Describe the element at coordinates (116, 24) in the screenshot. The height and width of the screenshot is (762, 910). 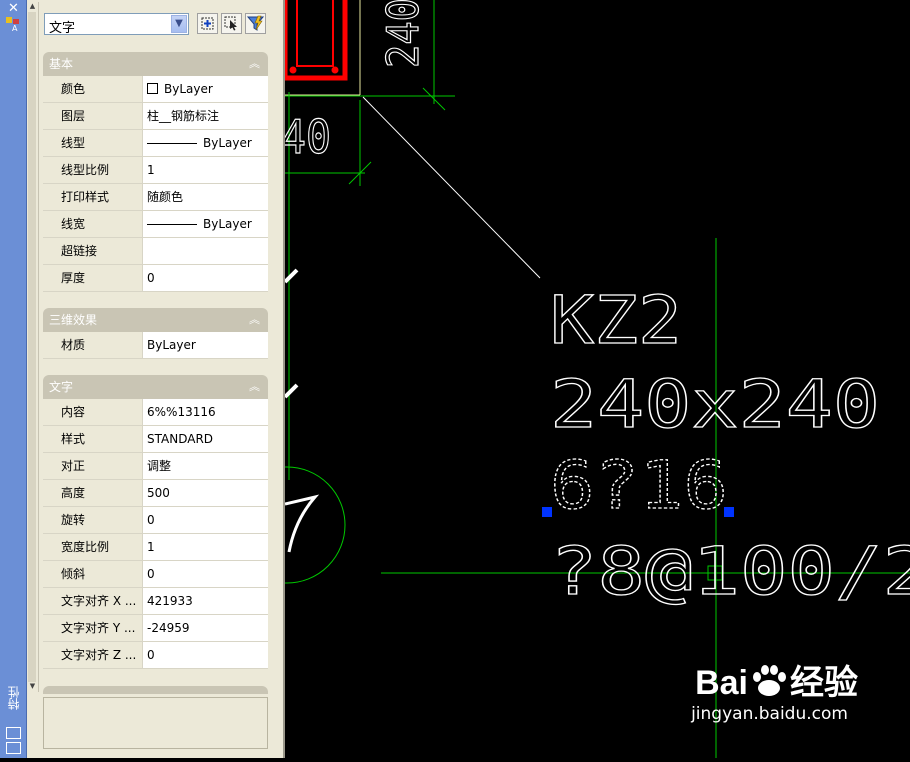
I see `object-type-select: 文字 ▼` at that location.